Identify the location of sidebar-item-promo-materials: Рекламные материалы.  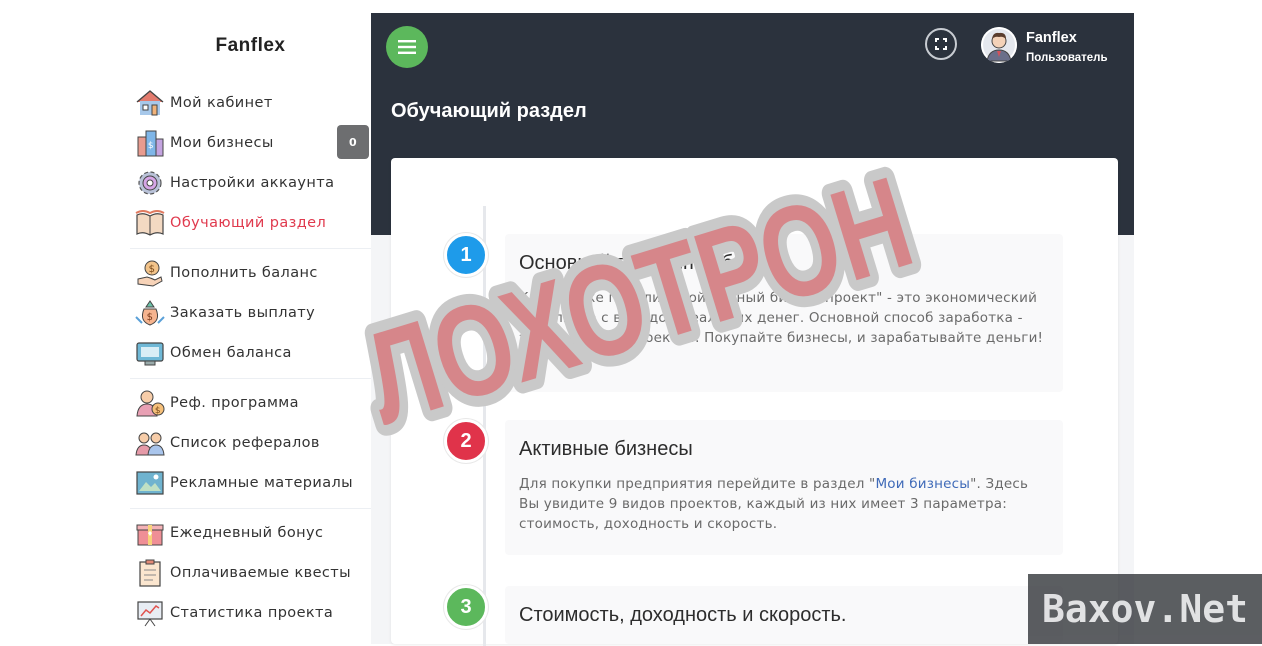
(250, 483).